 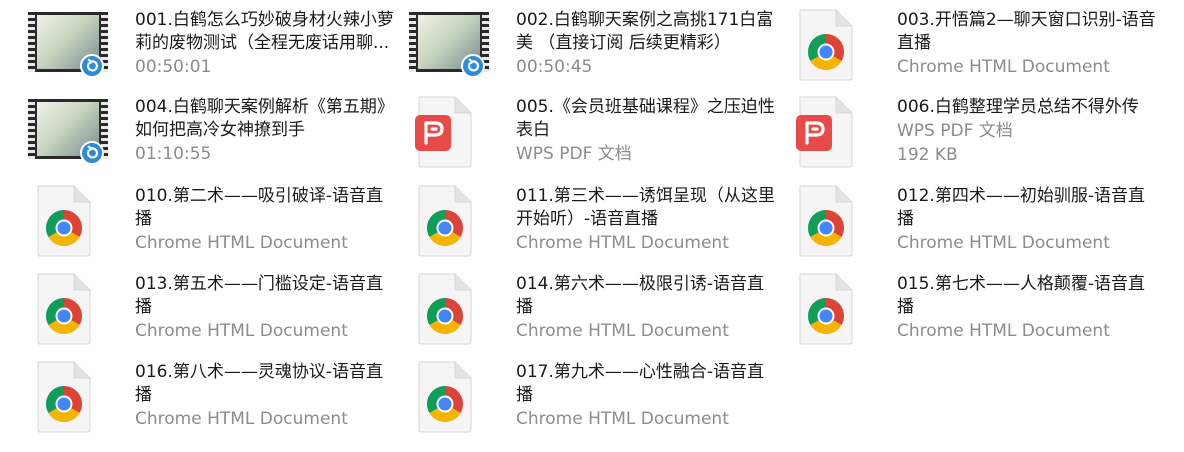 I want to click on file-text: 013.第五术——门槛设定-语音直播 Chrome HTML Document, so click(x=266, y=308).